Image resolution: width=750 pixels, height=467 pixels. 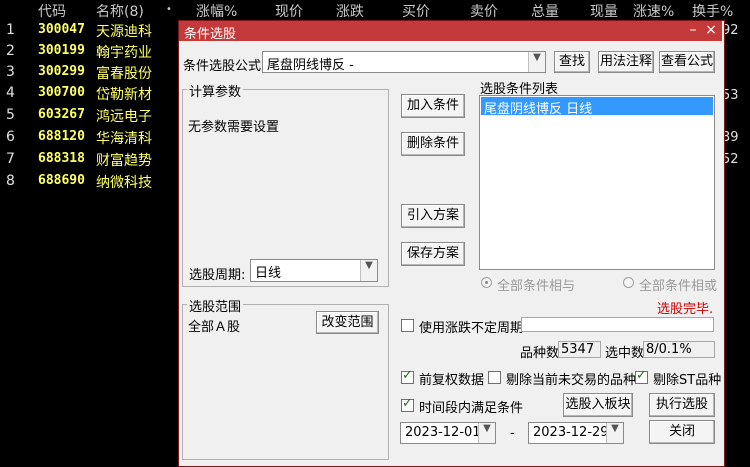 What do you see at coordinates (471, 328) in the screenshot?
I see `uncertain-period-label: 使用涨跌不定周期` at bounding box center [471, 328].